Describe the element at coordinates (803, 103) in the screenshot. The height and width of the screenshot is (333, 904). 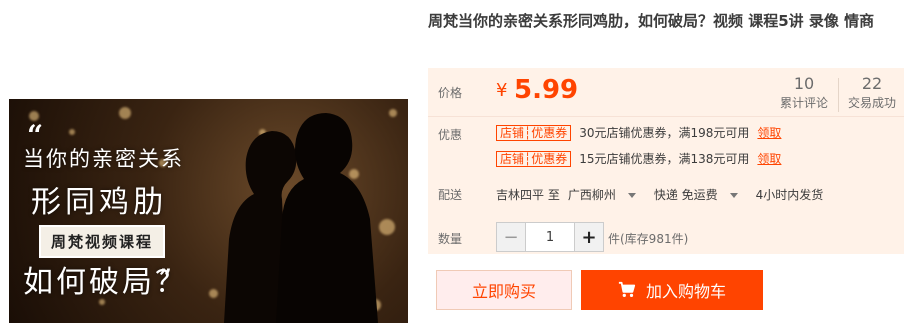
I see `reviews-label: 累计评论` at that location.